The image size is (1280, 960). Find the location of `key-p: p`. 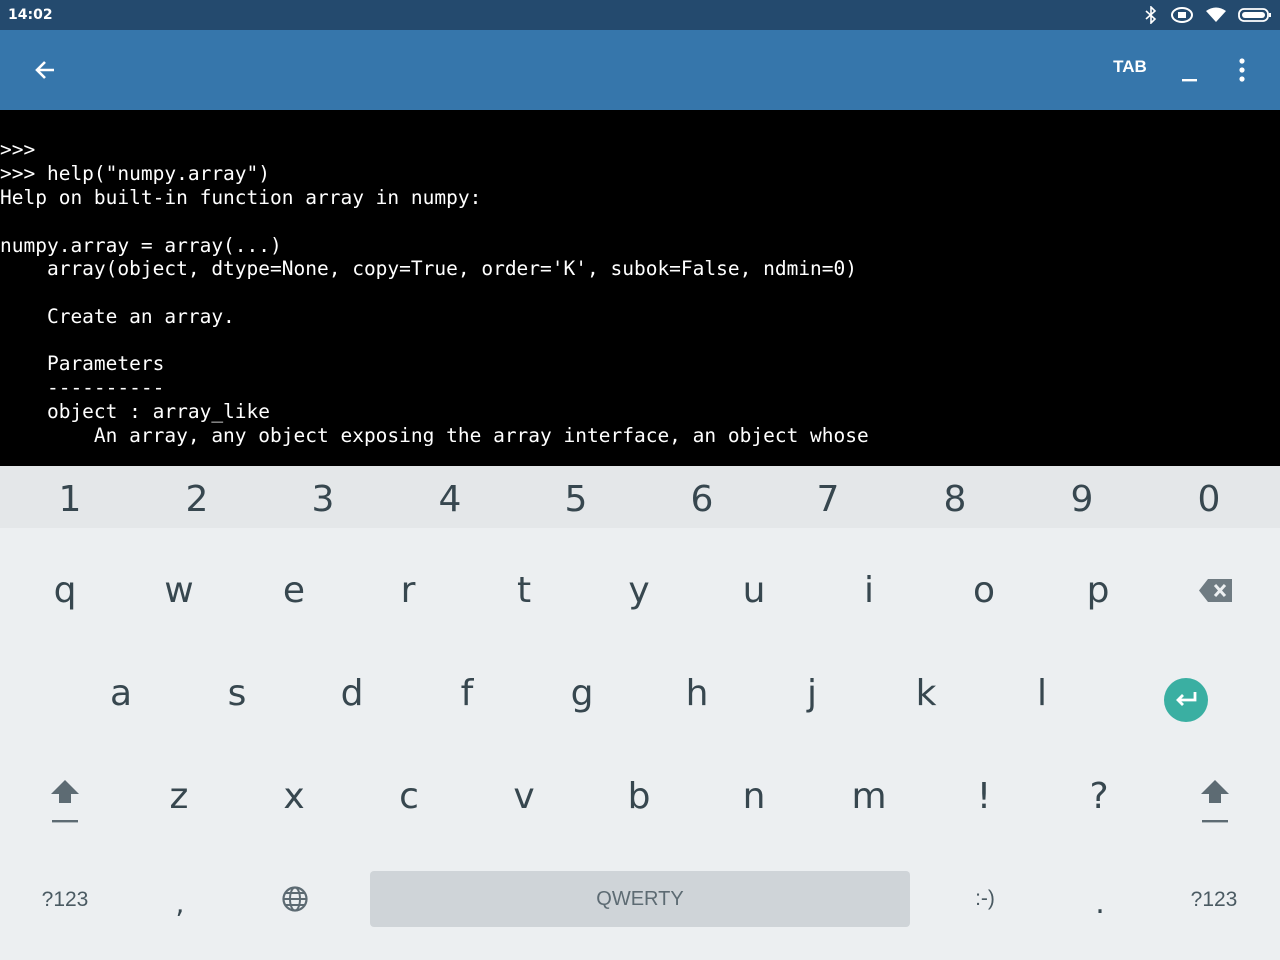

key-p: p is located at coordinates (1098, 591).